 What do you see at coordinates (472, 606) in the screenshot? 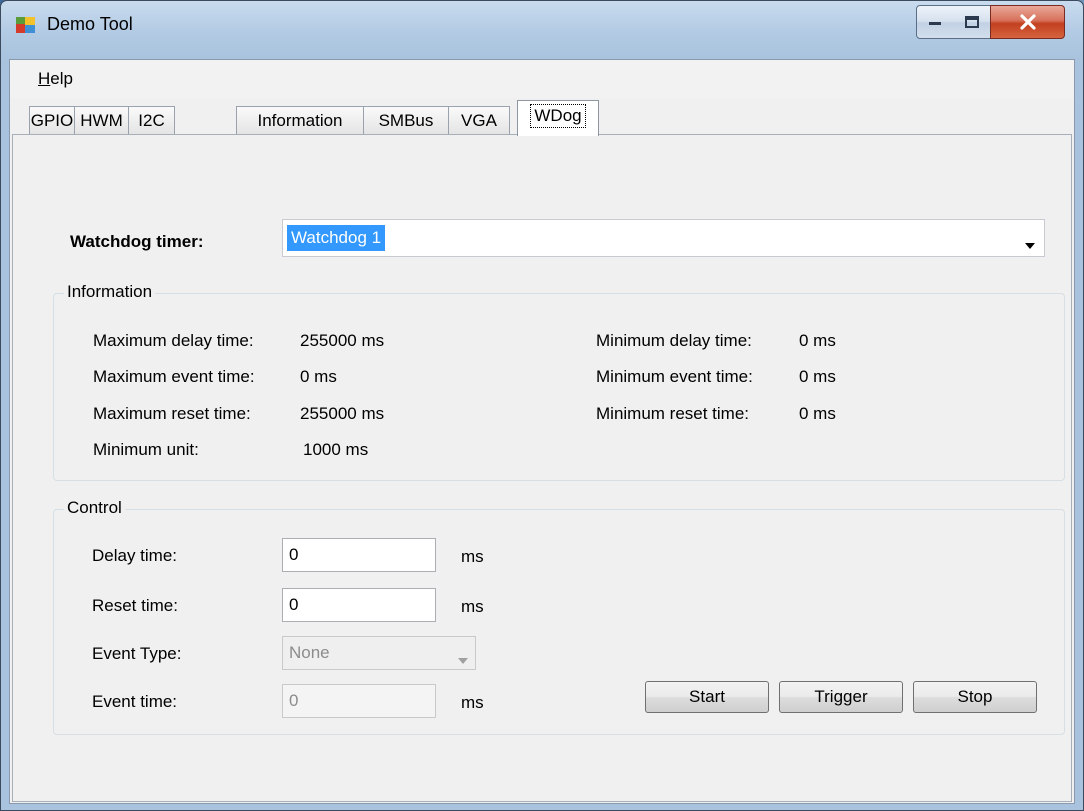
I see `reset-time-unit: ms` at bounding box center [472, 606].